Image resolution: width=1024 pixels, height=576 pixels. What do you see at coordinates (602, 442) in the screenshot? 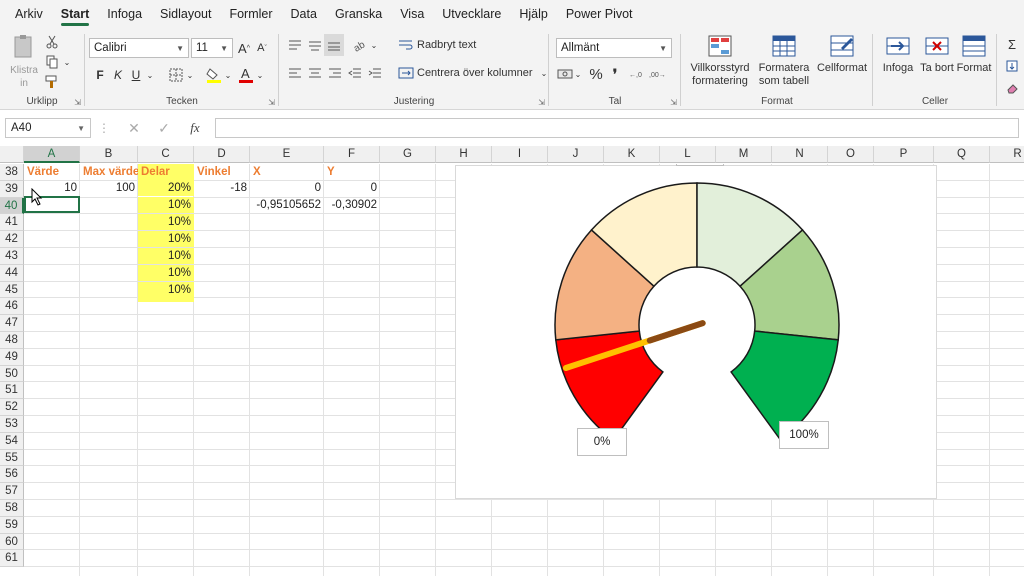
I see `gauge-min-label: 0%` at bounding box center [602, 442].